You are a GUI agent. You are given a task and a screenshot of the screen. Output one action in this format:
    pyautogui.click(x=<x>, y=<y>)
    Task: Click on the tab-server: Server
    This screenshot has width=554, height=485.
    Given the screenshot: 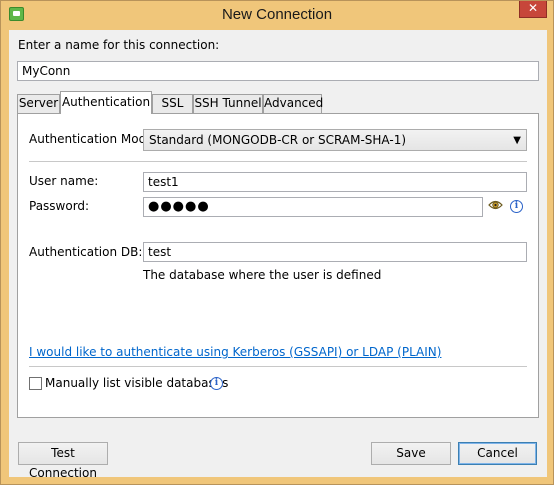 What is the action you would take?
    pyautogui.click(x=38, y=103)
    